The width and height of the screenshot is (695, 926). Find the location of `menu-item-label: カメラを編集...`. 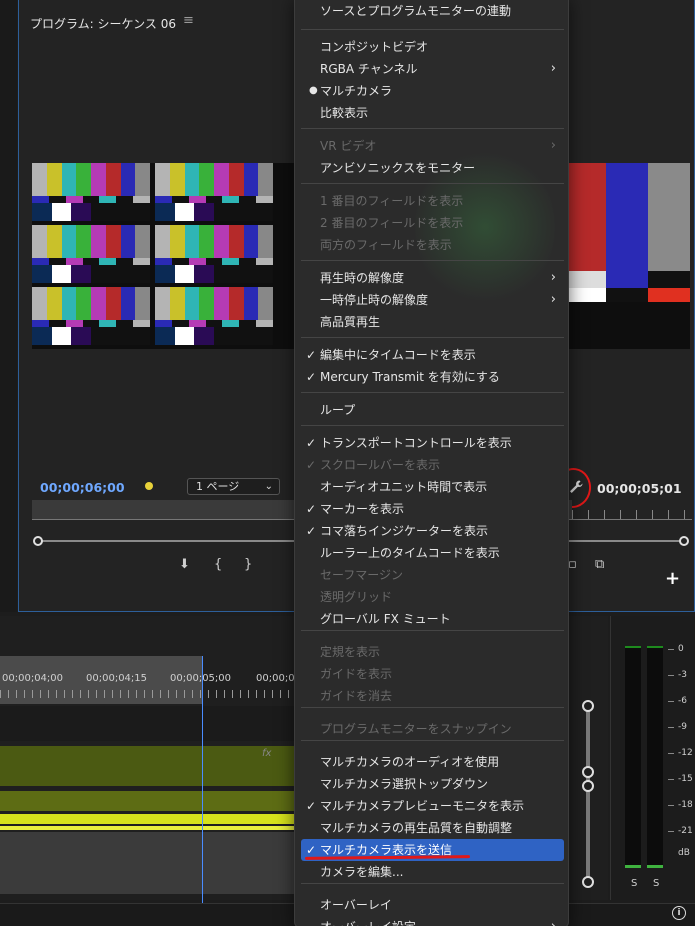

menu-item-label: カメラを編集... is located at coordinates (362, 872).